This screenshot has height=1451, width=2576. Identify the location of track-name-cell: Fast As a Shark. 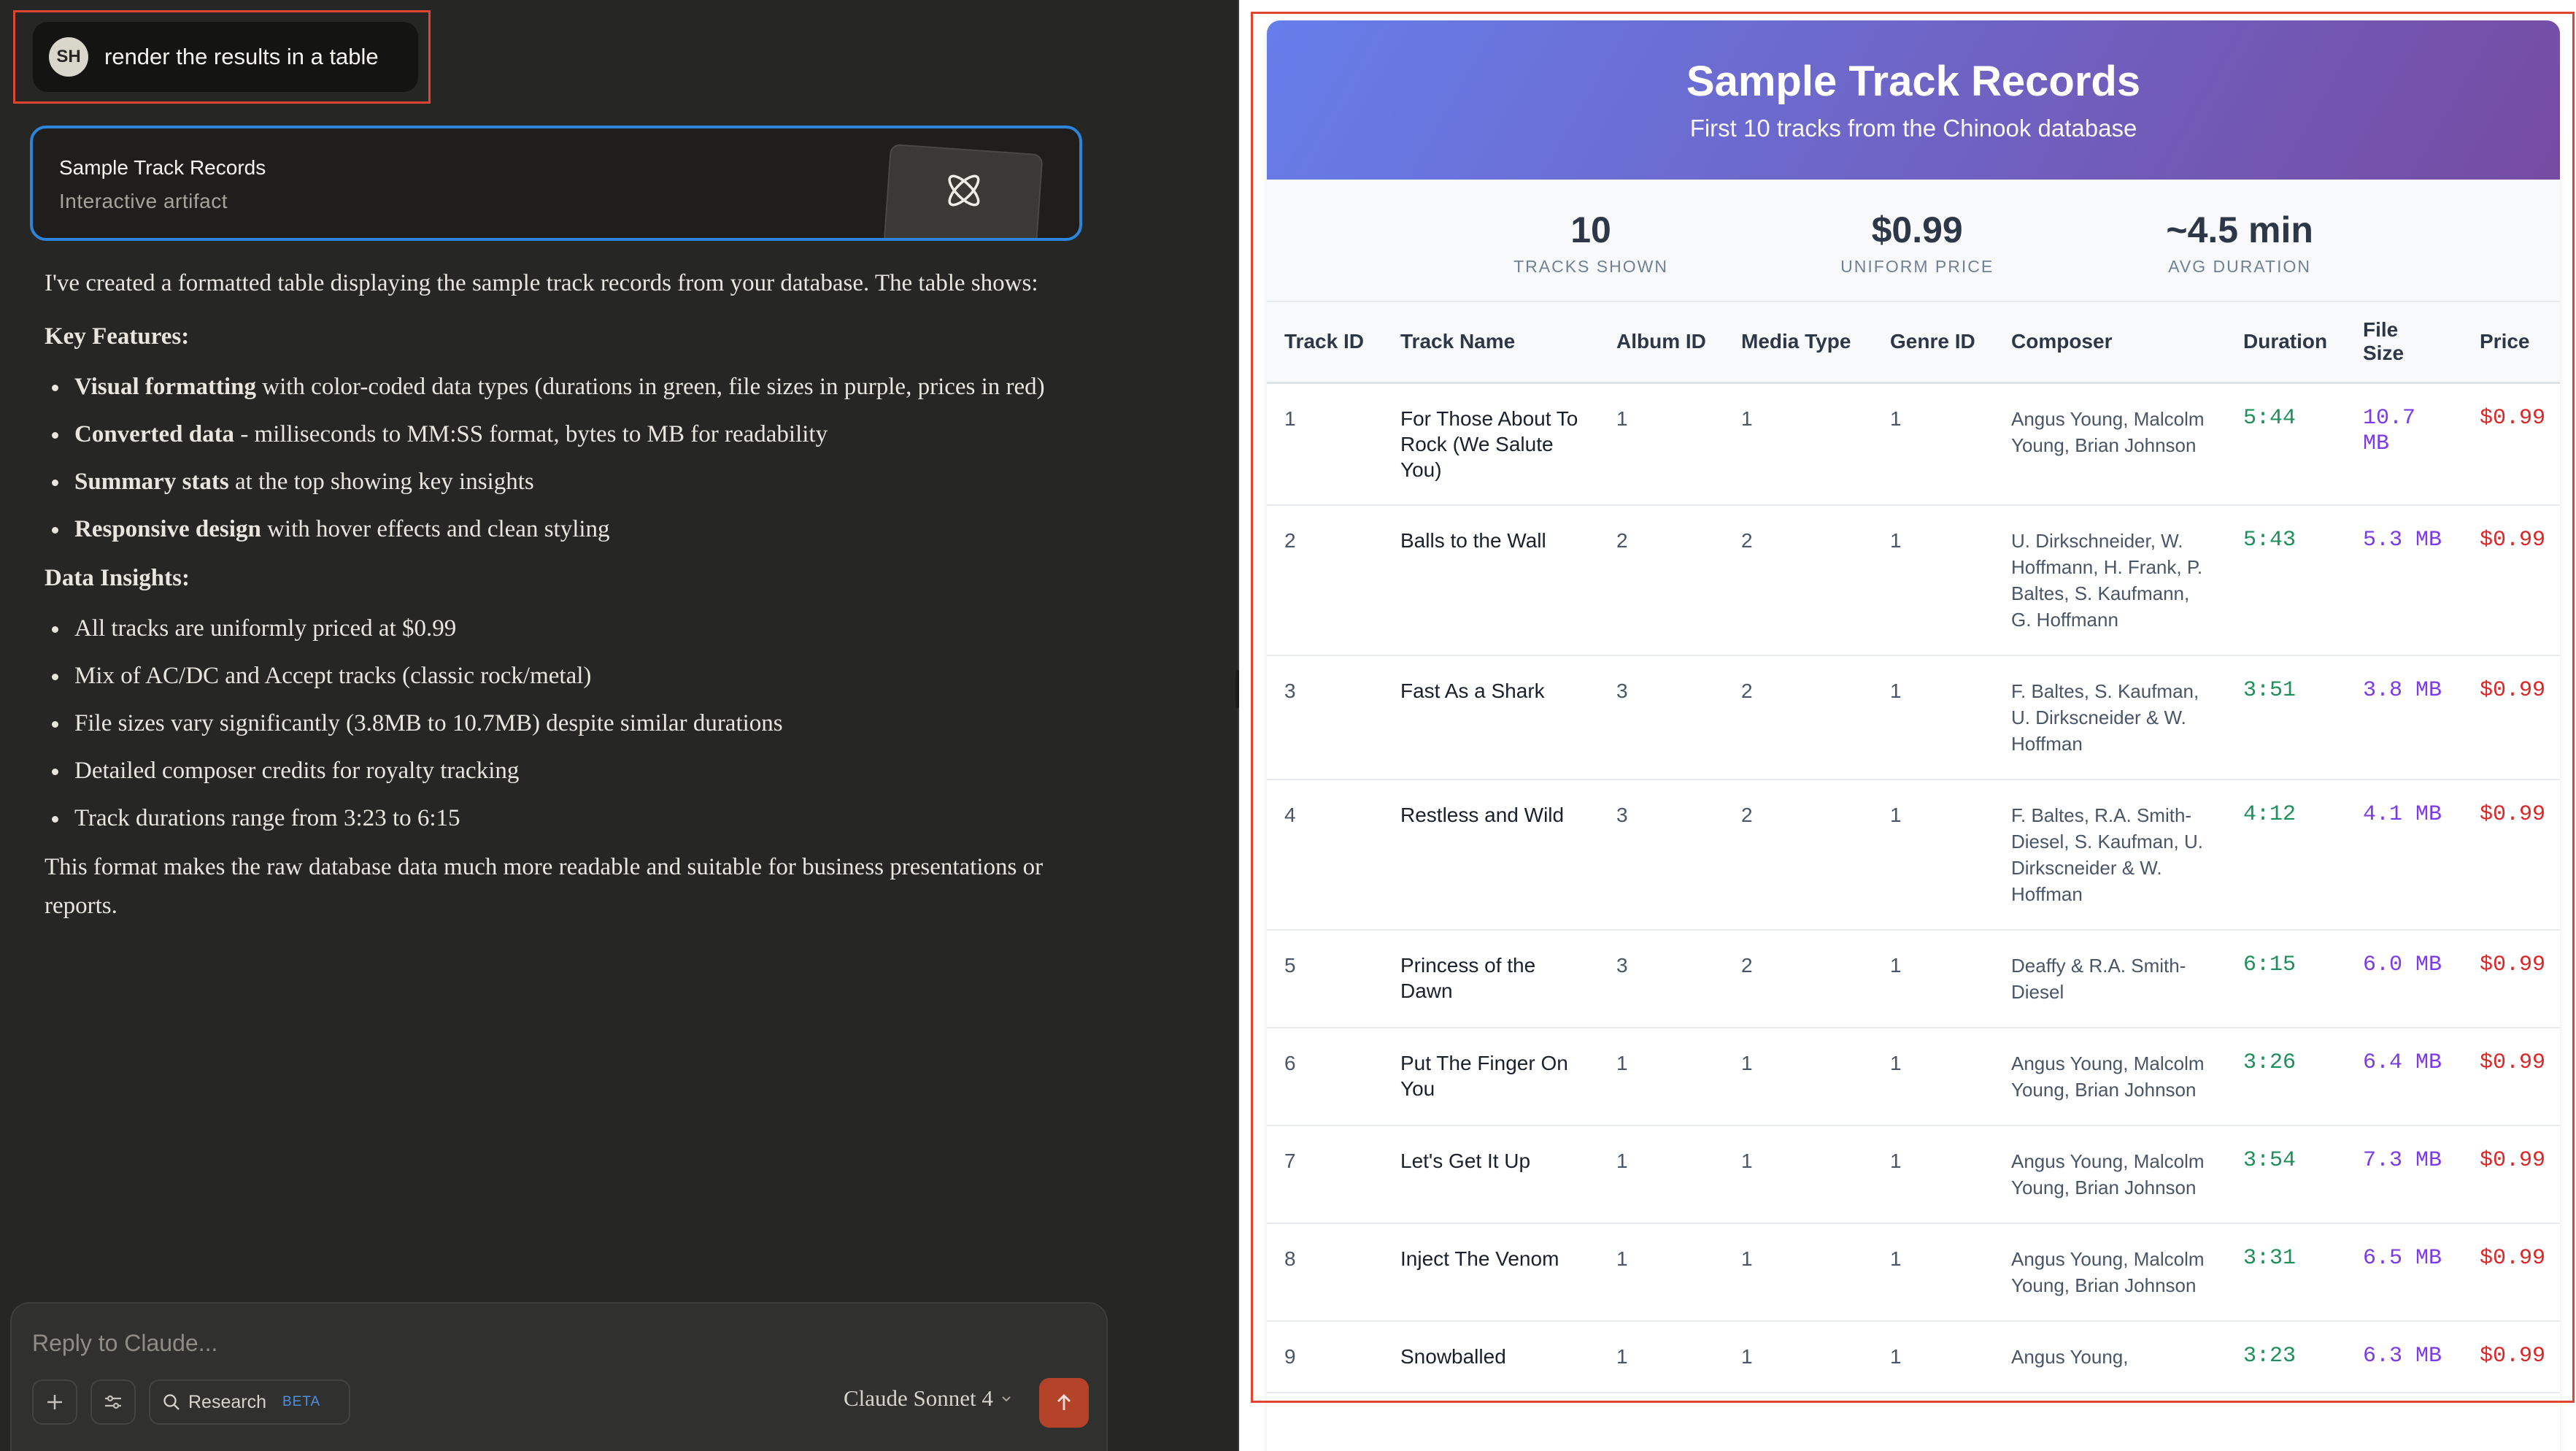
(1491, 717).